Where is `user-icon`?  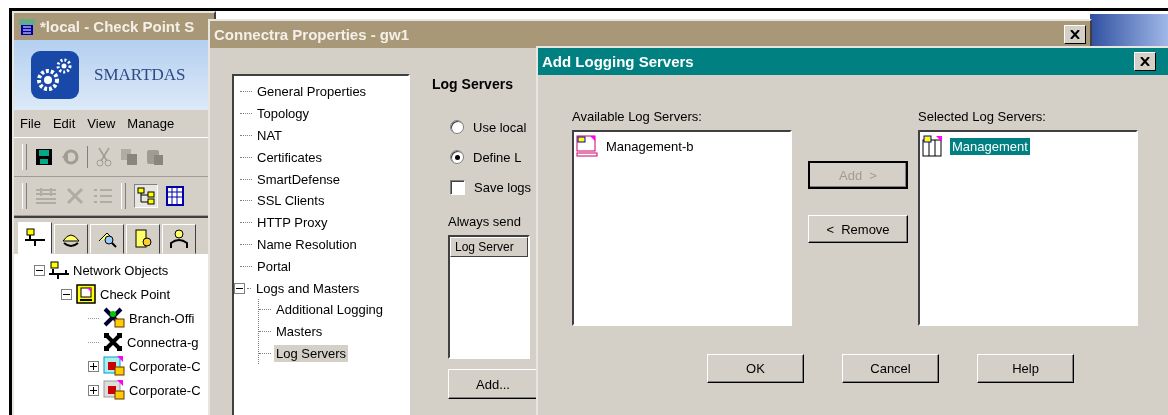
user-icon is located at coordinates (179, 239).